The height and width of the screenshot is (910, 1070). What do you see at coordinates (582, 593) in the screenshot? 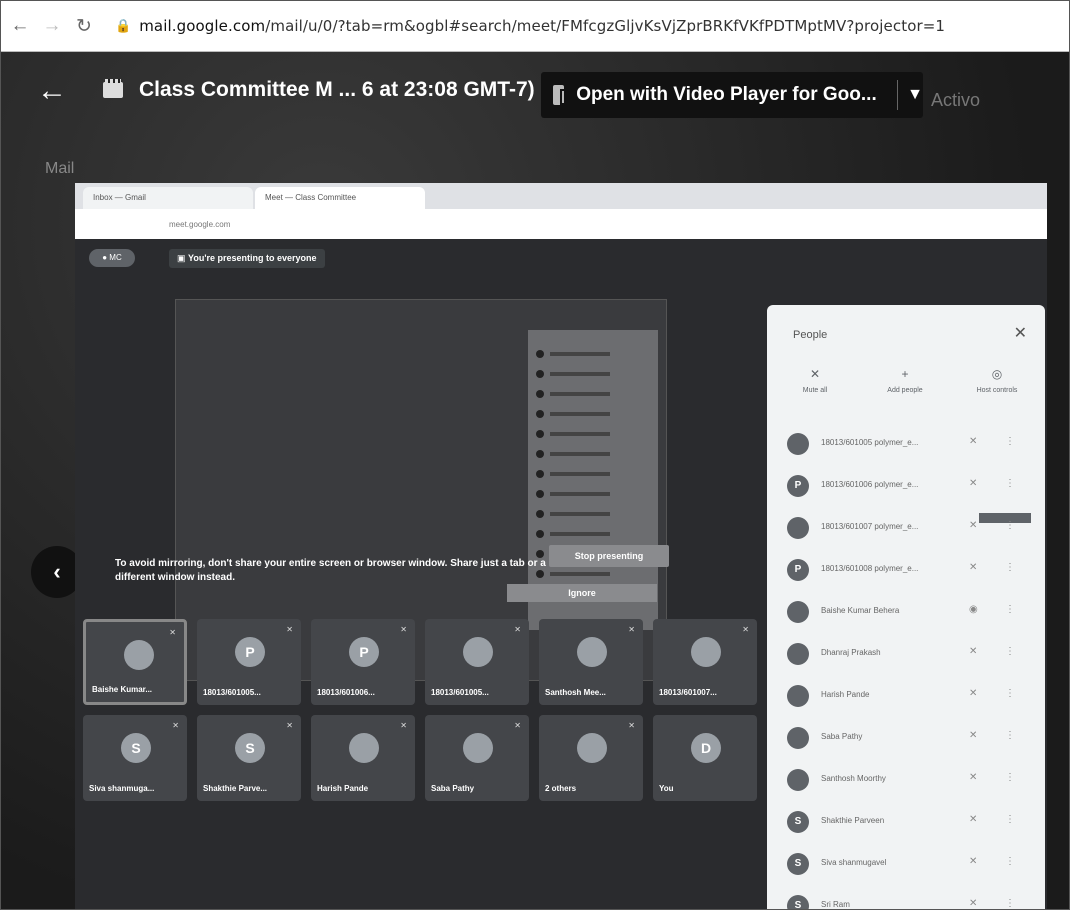
I see `ignore-button: Ignore` at bounding box center [582, 593].